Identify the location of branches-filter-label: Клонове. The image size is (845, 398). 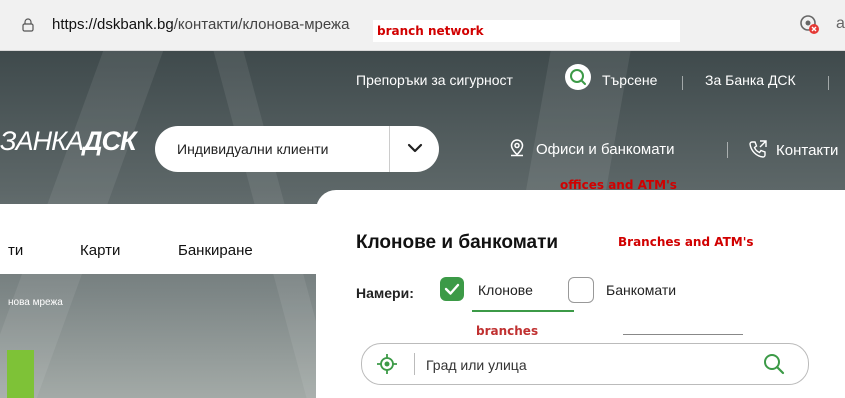
(505, 290).